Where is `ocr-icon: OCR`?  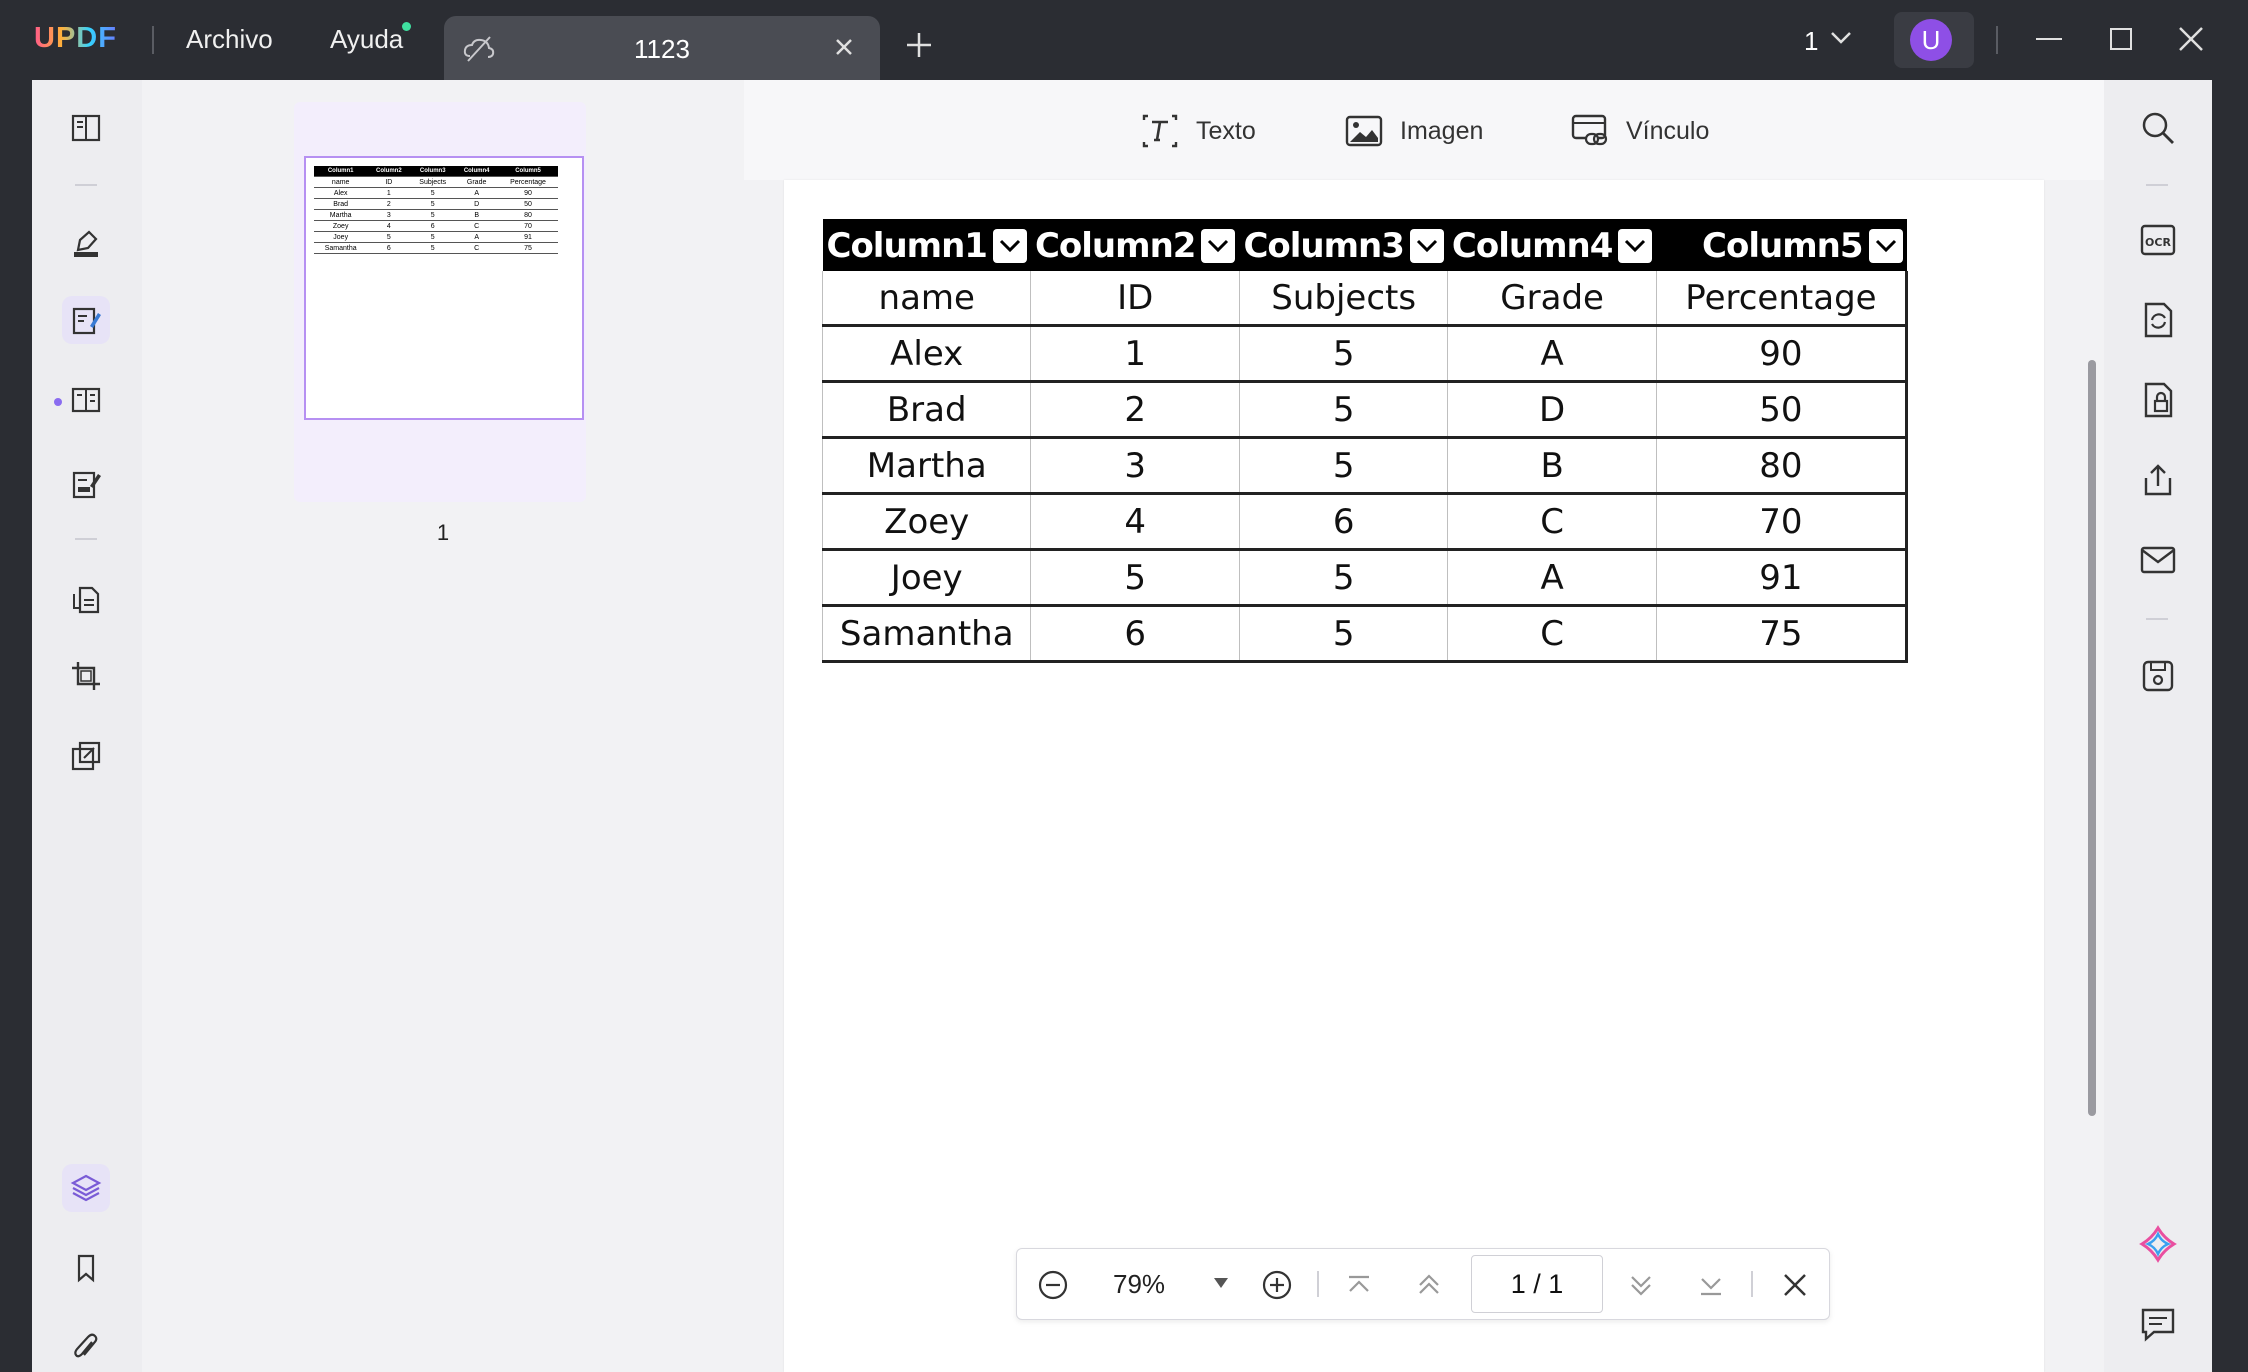
ocr-icon: OCR is located at coordinates (2158, 240).